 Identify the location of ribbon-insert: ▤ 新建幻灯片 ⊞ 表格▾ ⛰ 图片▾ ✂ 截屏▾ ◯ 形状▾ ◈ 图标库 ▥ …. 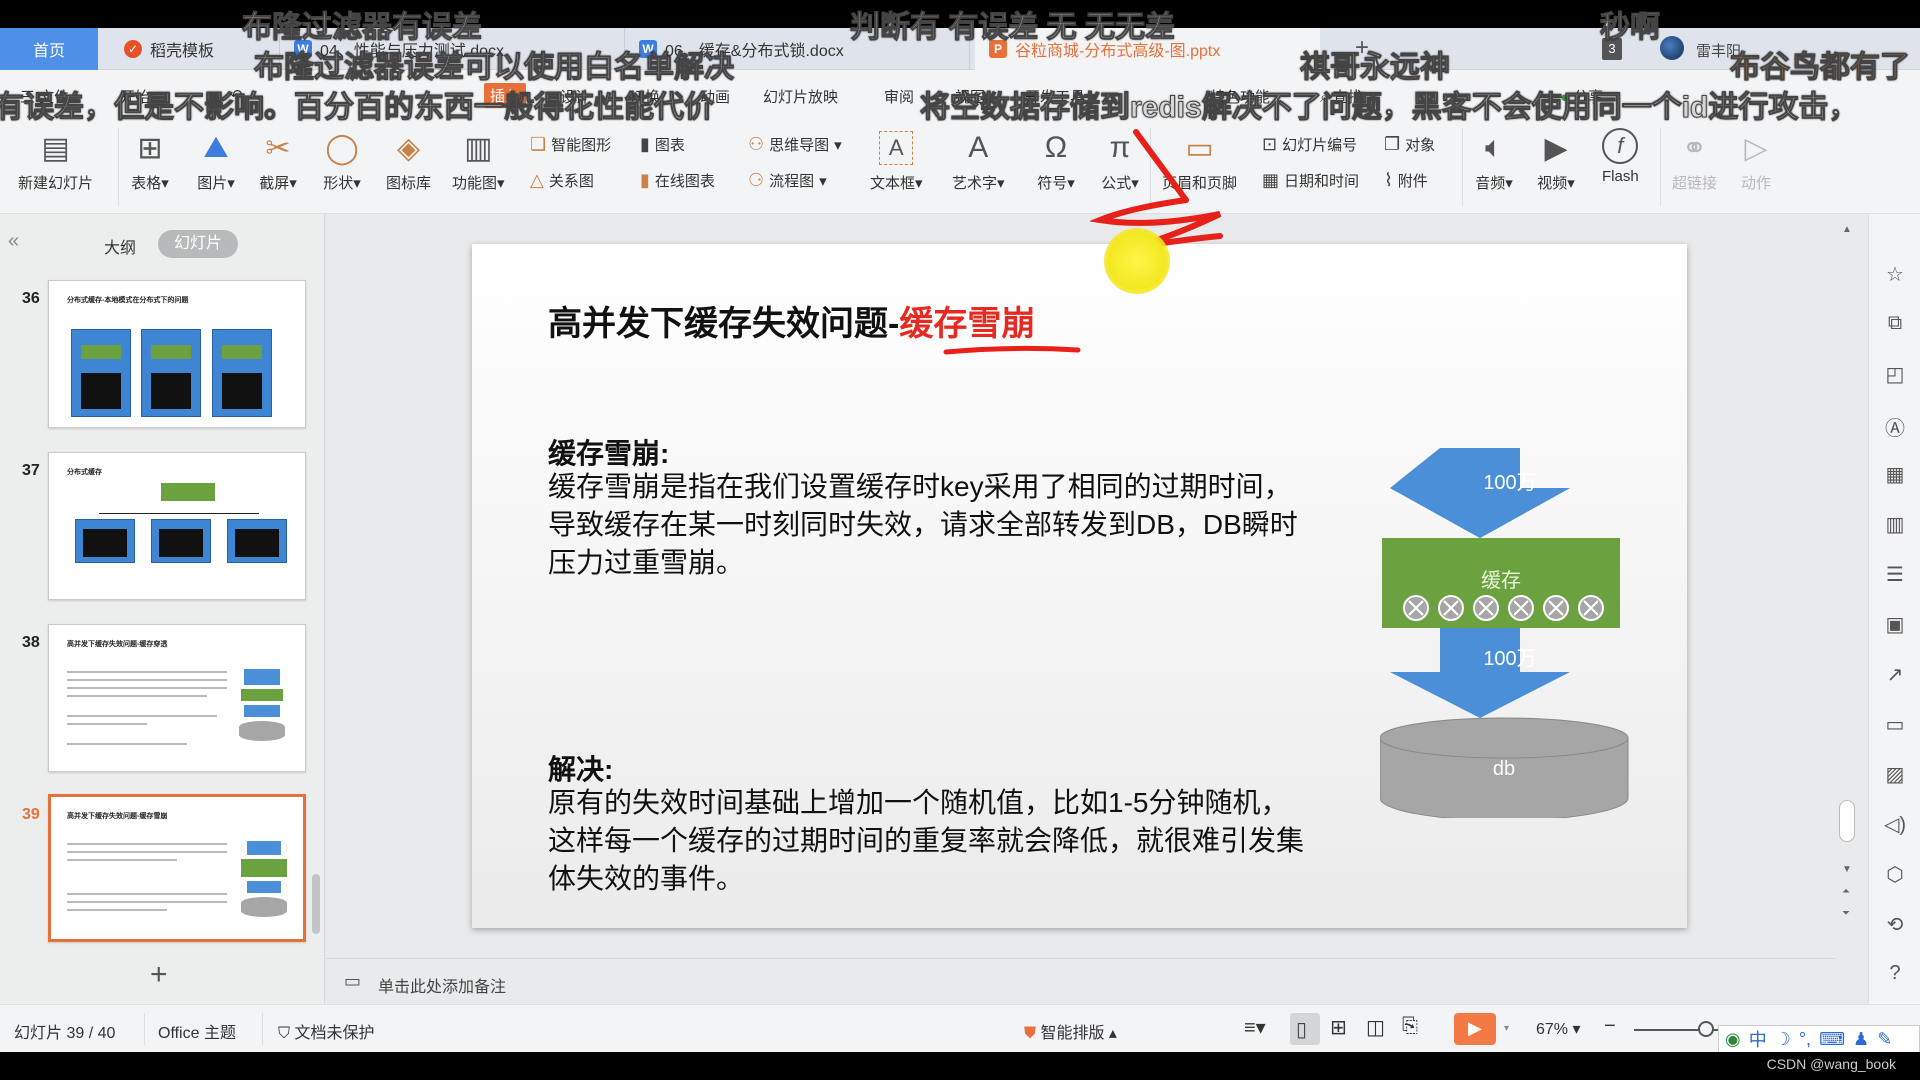
(960, 167).